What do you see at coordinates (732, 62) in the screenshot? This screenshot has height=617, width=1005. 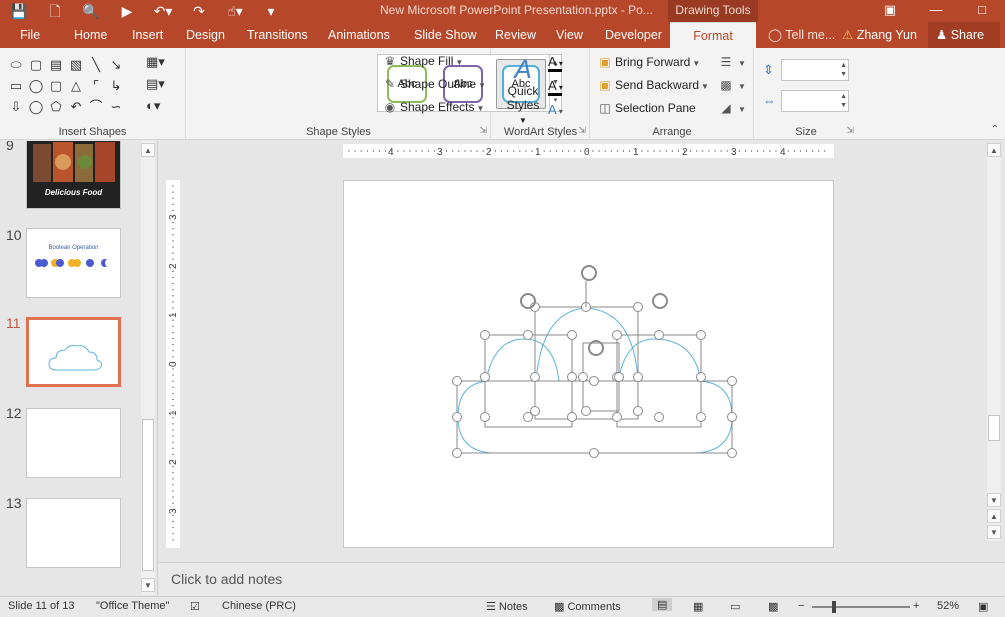 I see `align-button: ☰ ▼` at bounding box center [732, 62].